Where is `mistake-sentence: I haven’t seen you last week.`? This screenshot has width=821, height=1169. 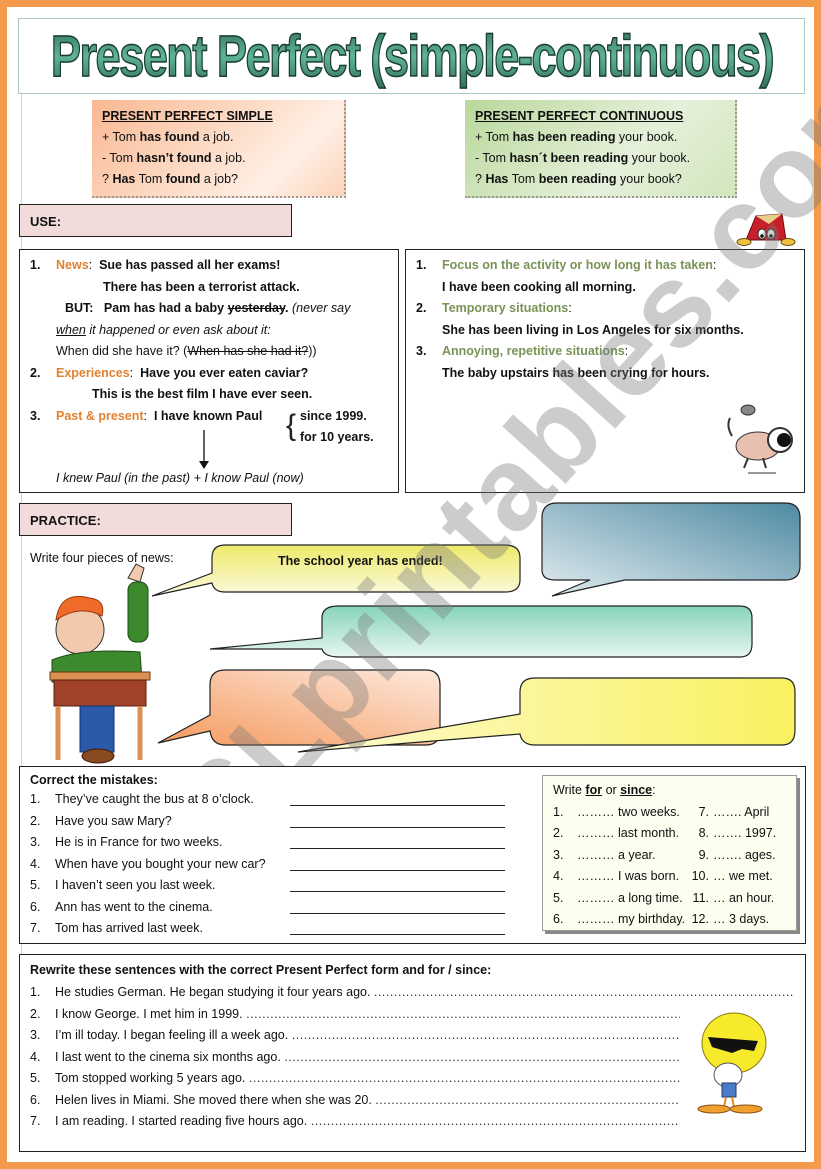 mistake-sentence: I haven’t seen you last week. is located at coordinates (135, 885).